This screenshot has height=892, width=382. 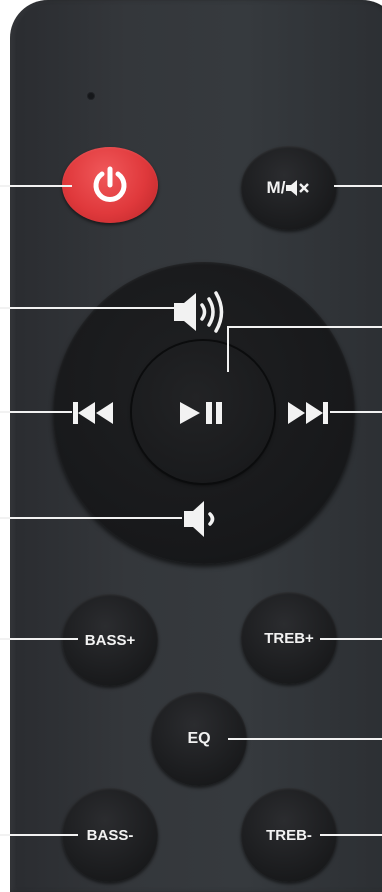 What do you see at coordinates (201, 413) in the screenshot?
I see `play-pause-icon` at bounding box center [201, 413].